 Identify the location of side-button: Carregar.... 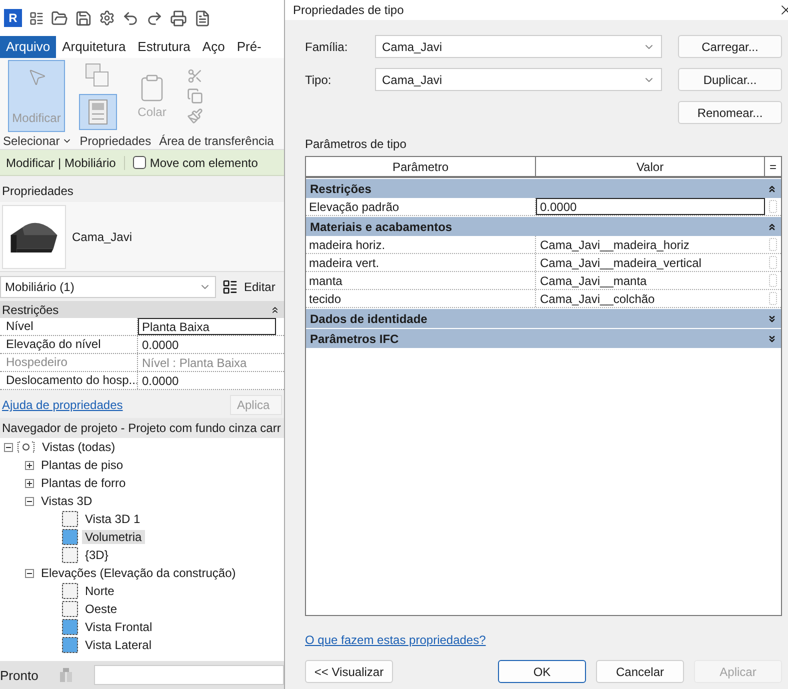
(730, 46).